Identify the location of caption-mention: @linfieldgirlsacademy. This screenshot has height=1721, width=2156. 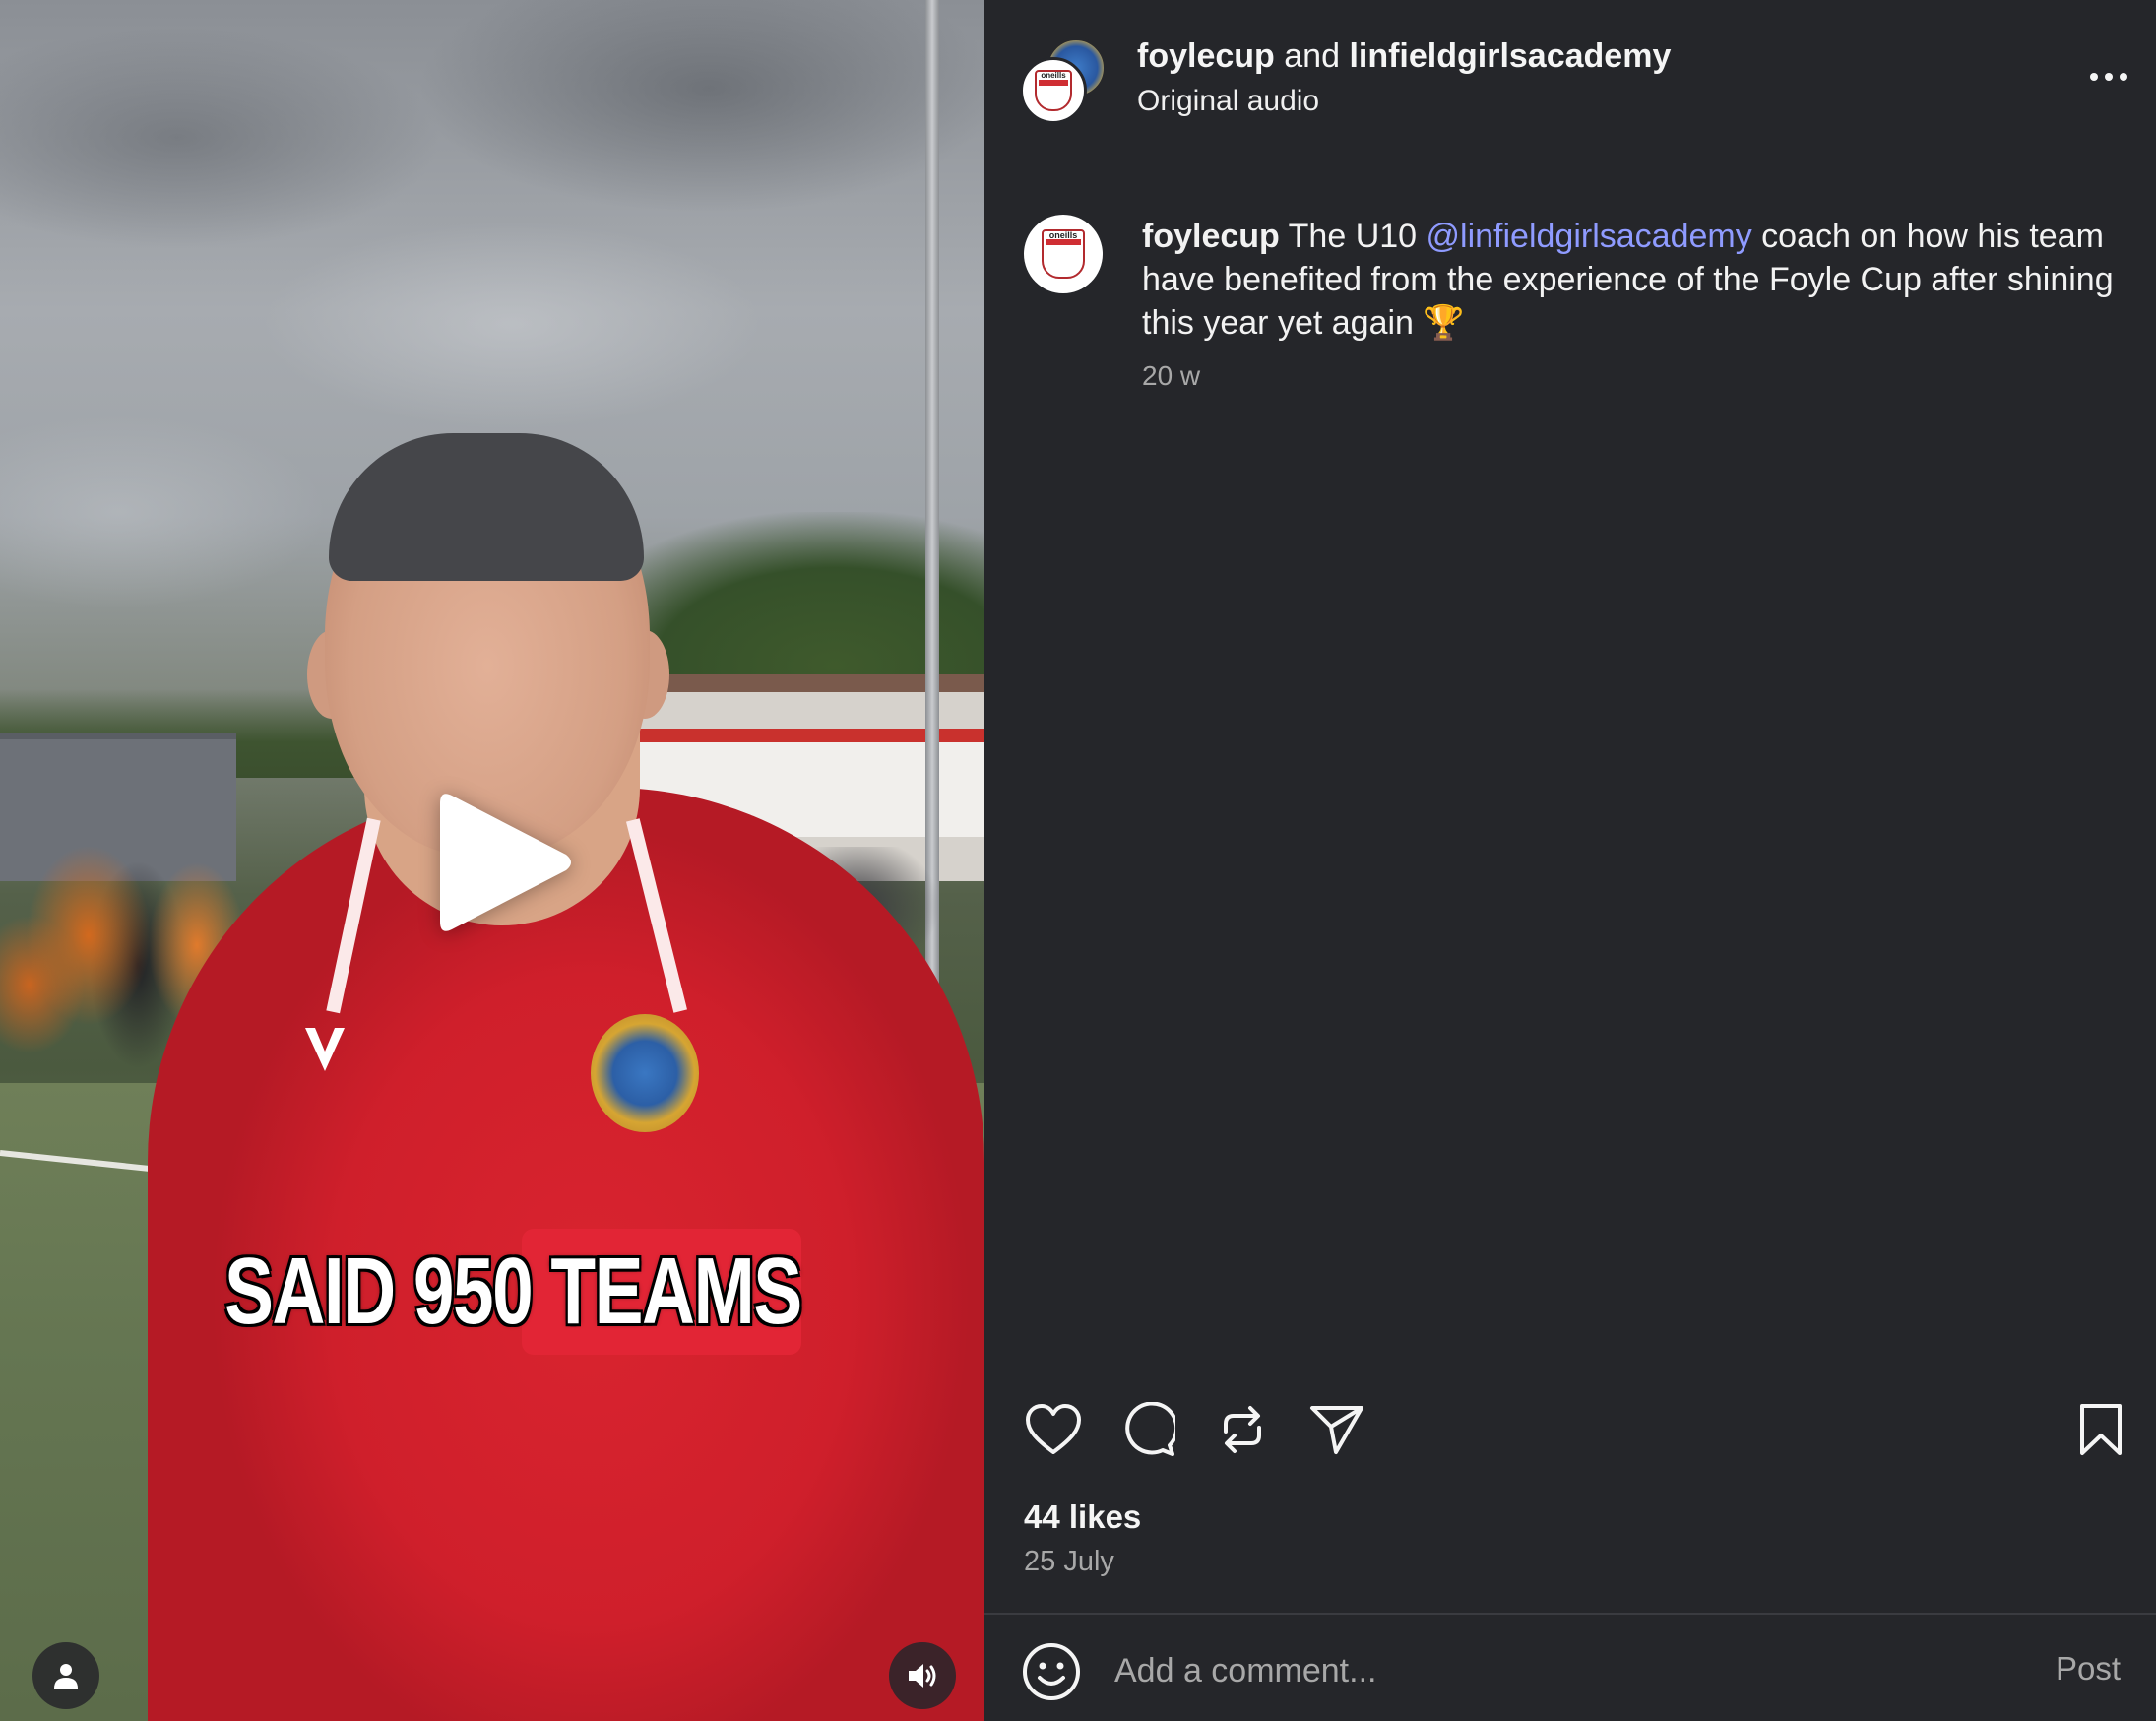
(1590, 236).